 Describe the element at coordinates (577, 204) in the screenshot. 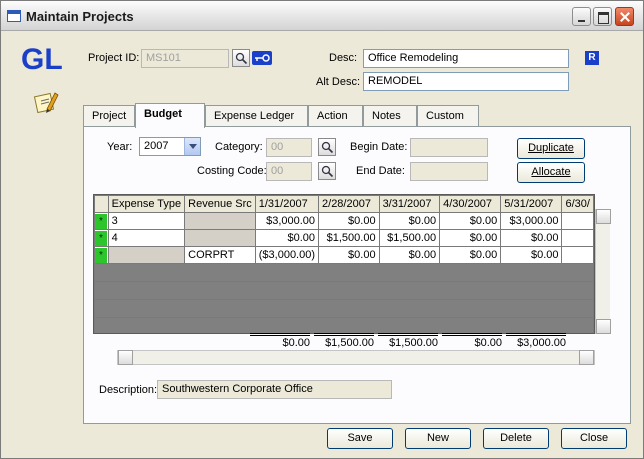

I see `column-header: 6/30/` at that location.